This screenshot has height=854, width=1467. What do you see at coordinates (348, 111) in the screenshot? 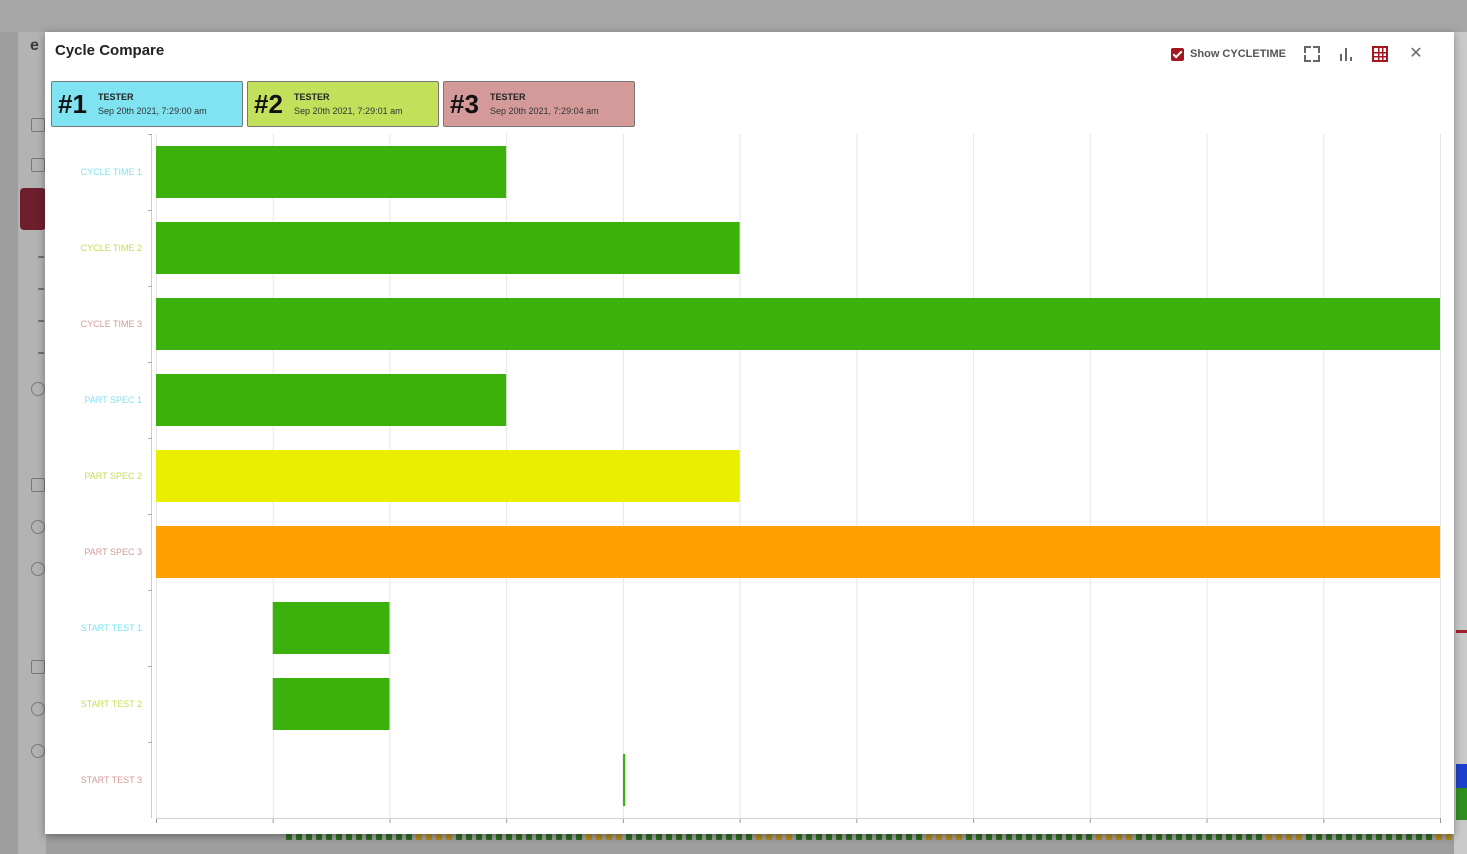
I see `cycle-date: Sep 20th 2021, 7:29:01 am` at bounding box center [348, 111].